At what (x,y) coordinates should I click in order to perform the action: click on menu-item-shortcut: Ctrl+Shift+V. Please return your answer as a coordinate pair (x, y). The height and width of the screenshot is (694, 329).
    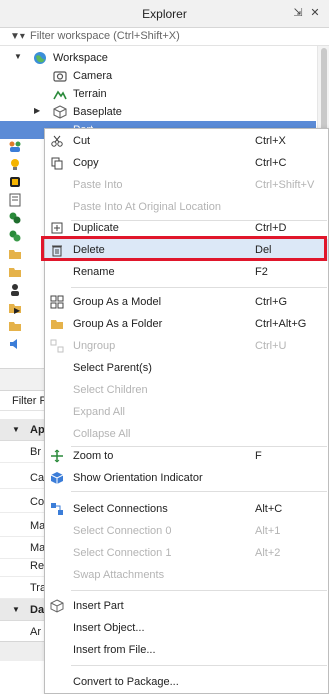
    Looking at the image, I should click on (285, 185).